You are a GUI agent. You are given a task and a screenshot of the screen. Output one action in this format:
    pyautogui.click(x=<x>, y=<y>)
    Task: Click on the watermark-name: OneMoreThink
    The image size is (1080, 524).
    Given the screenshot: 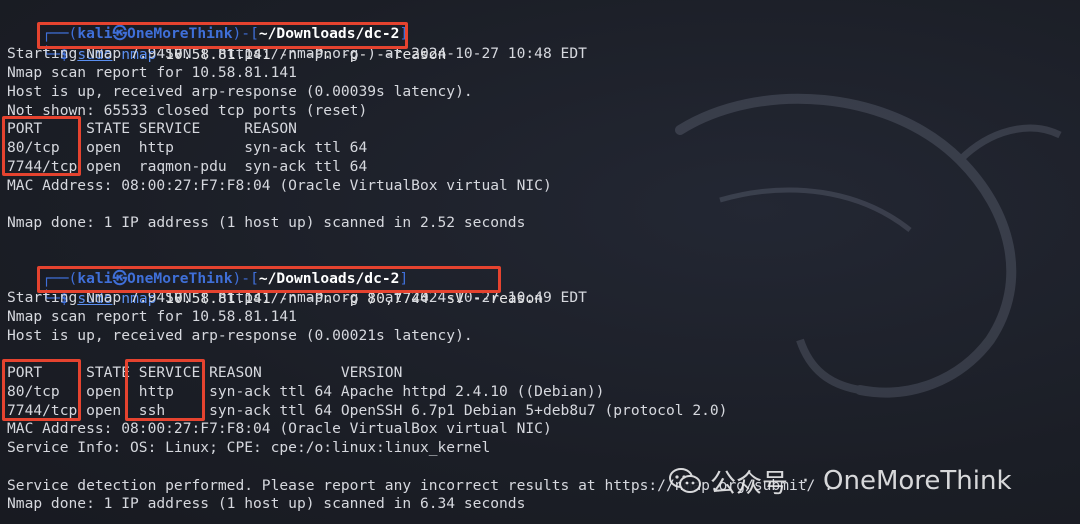 What is the action you would take?
    pyautogui.click(x=917, y=481)
    